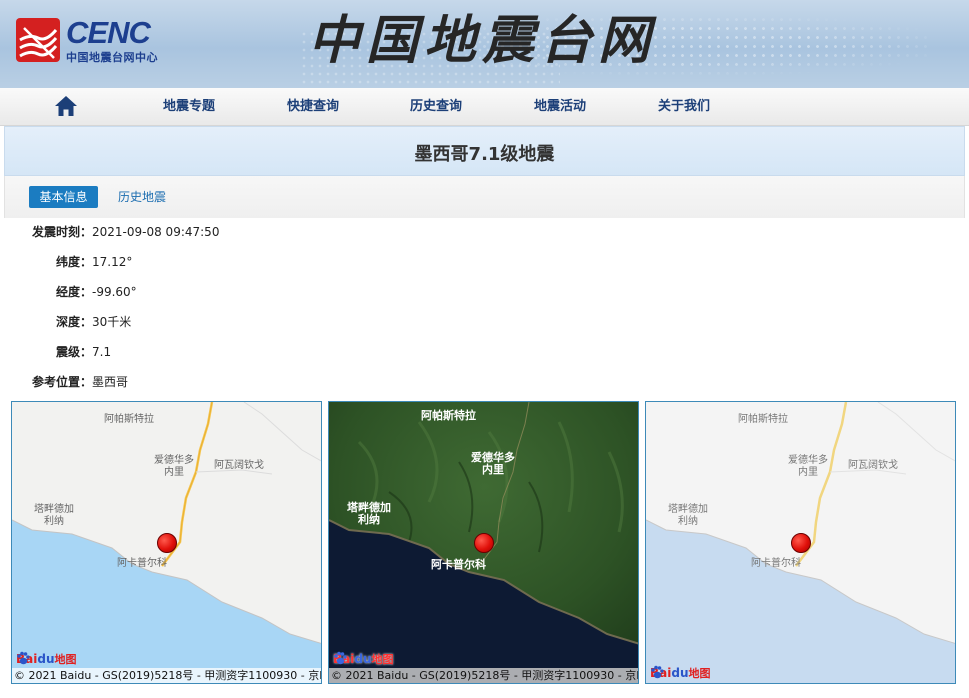  I want to click on baidu-paw-icon, so click(23, 658).